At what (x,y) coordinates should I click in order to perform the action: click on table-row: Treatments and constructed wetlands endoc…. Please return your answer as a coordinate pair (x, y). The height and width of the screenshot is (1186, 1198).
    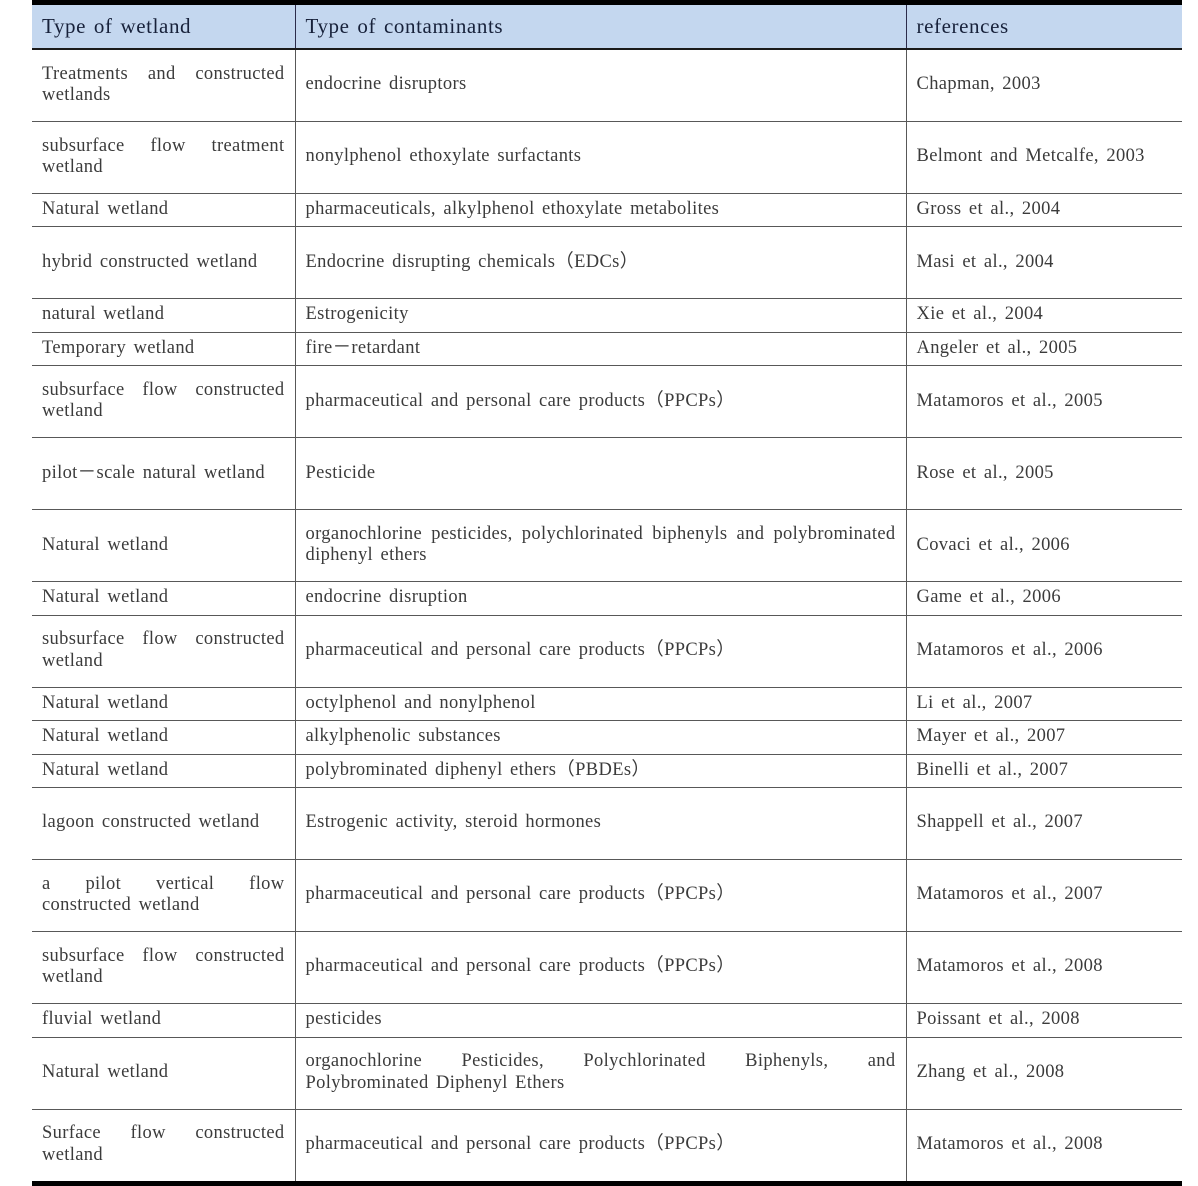
    Looking at the image, I should click on (607, 85).